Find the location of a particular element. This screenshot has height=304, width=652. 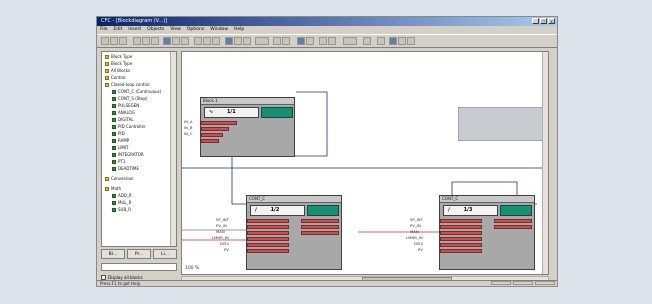

trend-icon is located at coordinates (247, 41).